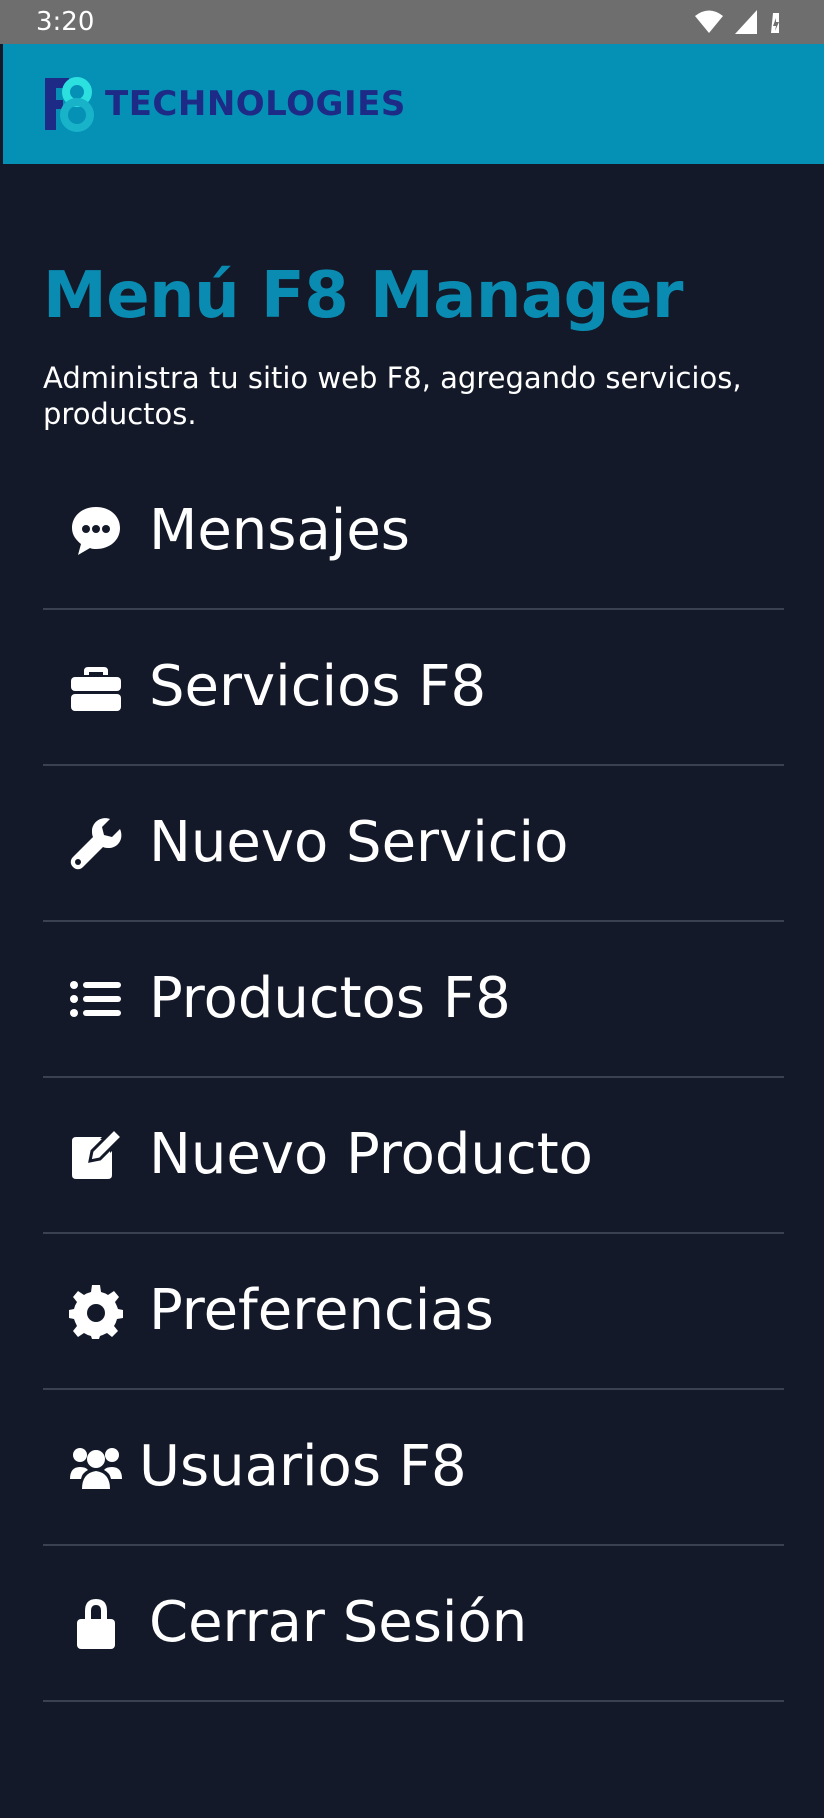 The image size is (824, 1818). I want to click on menu-item-label: Usuarios F8, so click(303, 1466).